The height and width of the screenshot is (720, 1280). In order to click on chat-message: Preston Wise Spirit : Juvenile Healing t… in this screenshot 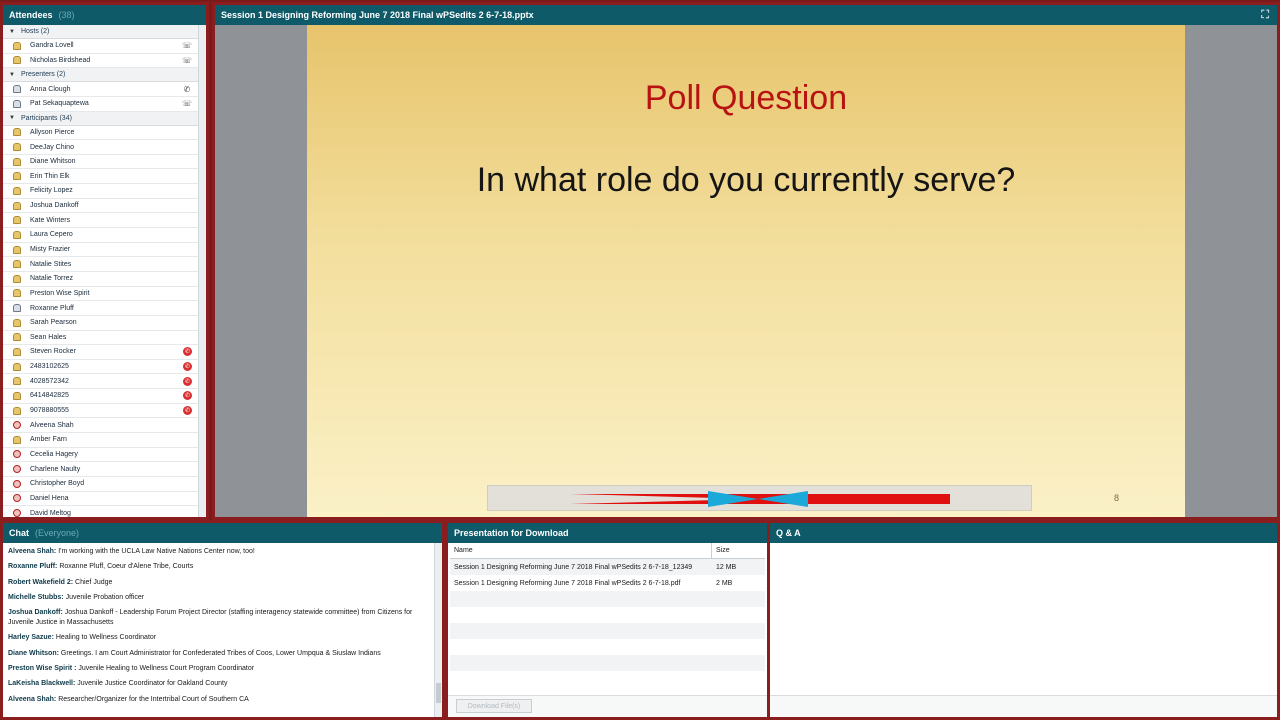, I will do `click(218, 669)`.